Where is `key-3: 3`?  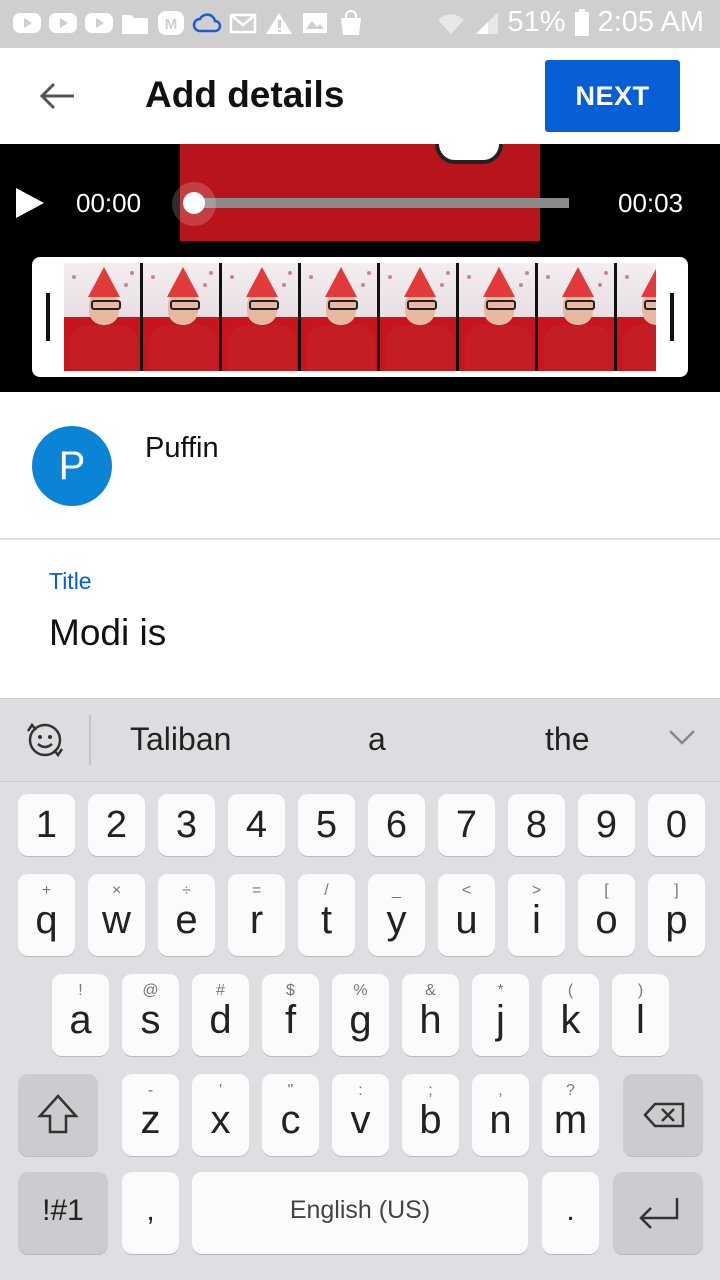 key-3: 3 is located at coordinates (186, 825).